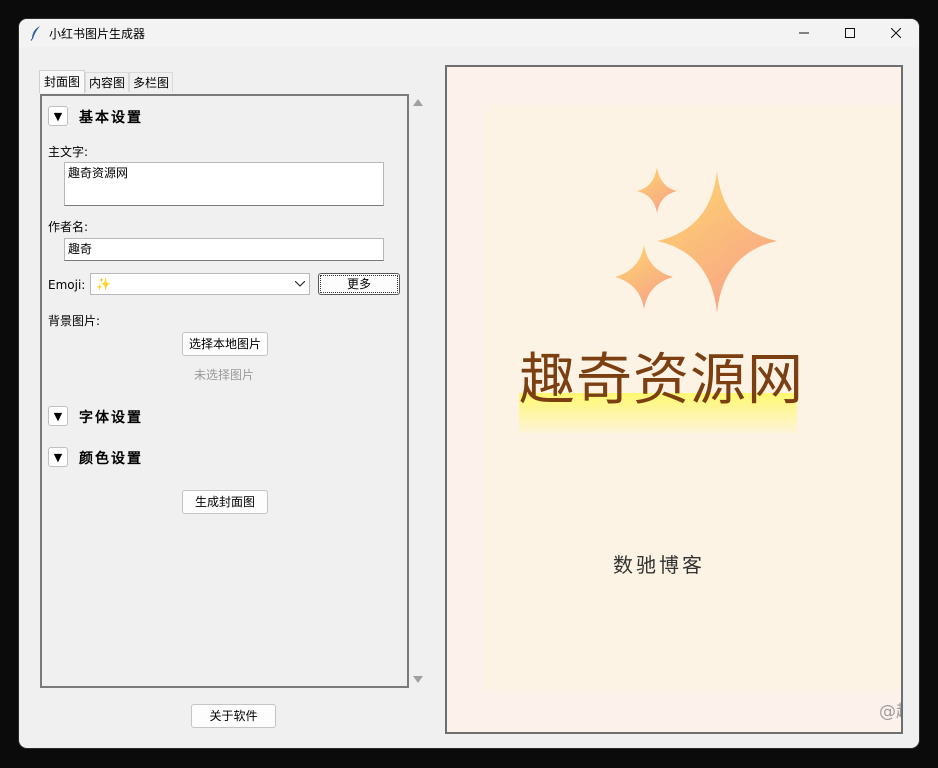 This screenshot has width=938, height=768. What do you see at coordinates (58, 416) in the screenshot?
I see `font-settings-toggle: ▼` at bounding box center [58, 416].